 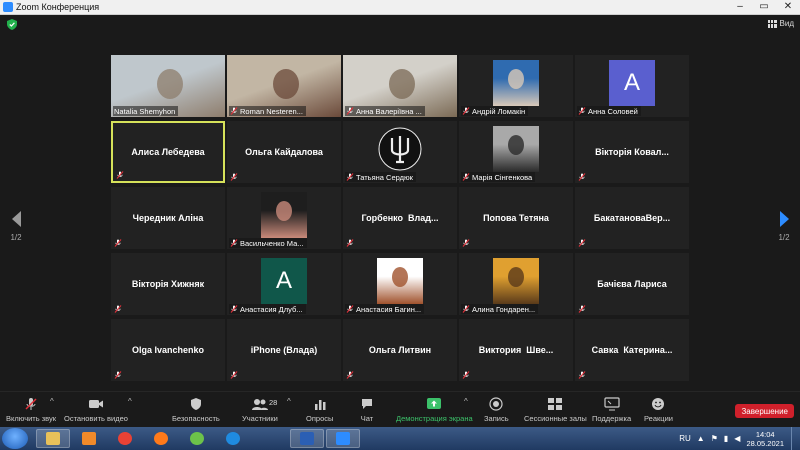 What do you see at coordinates (764, 7) in the screenshot?
I see `maximize-button: ▭` at bounding box center [764, 7].